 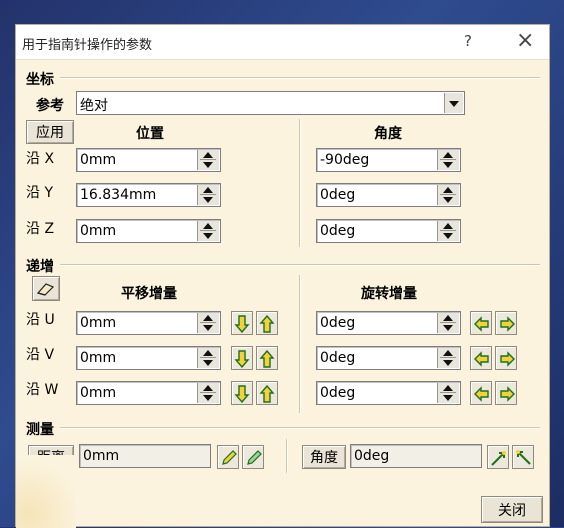 What do you see at coordinates (148, 323) in the screenshot?
I see `translation-u-field: 0mm` at bounding box center [148, 323].